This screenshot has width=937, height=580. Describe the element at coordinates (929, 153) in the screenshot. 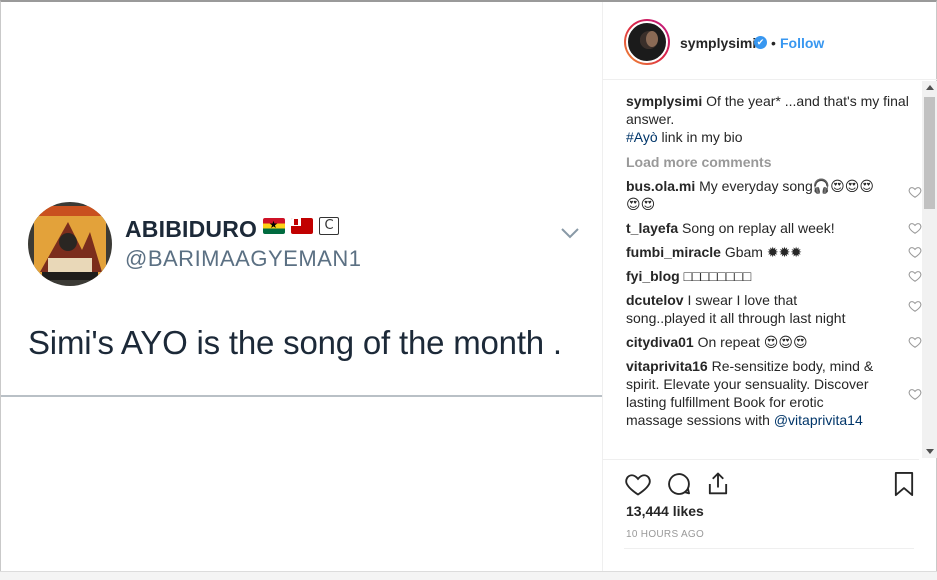

I see `scroll-thumb` at that location.